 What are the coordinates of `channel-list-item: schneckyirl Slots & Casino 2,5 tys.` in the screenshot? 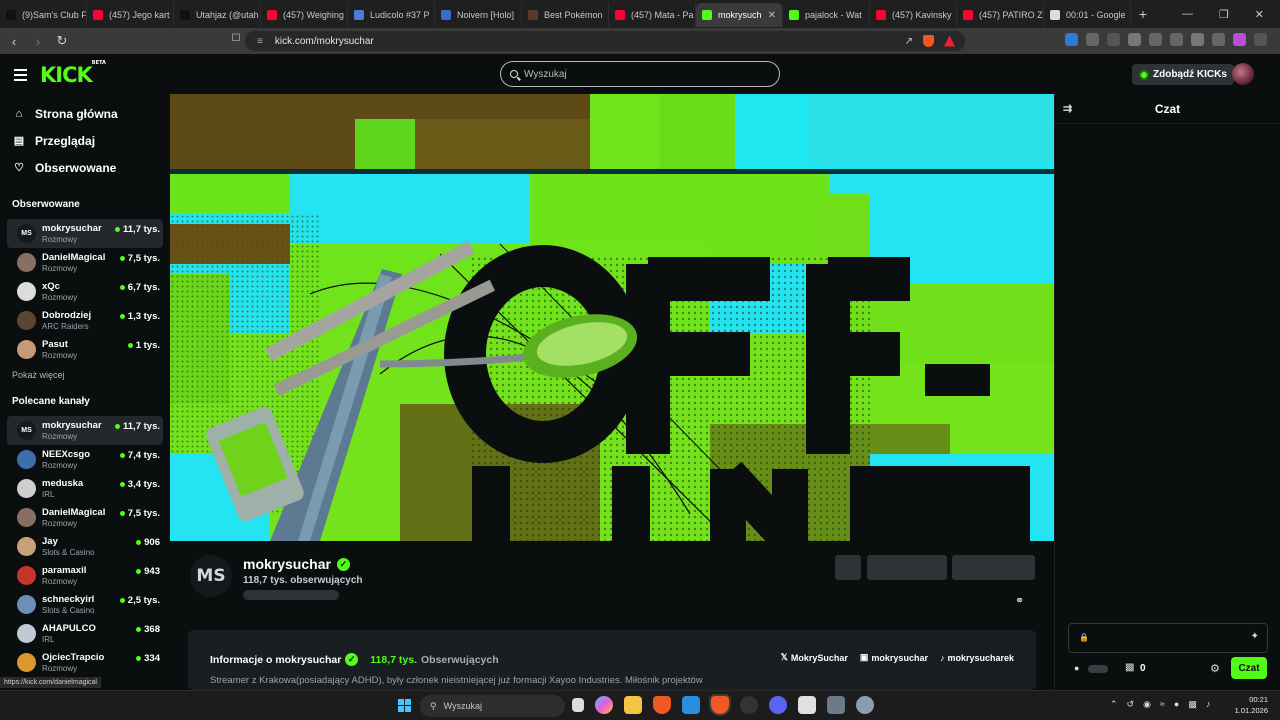 It's located at (85, 604).